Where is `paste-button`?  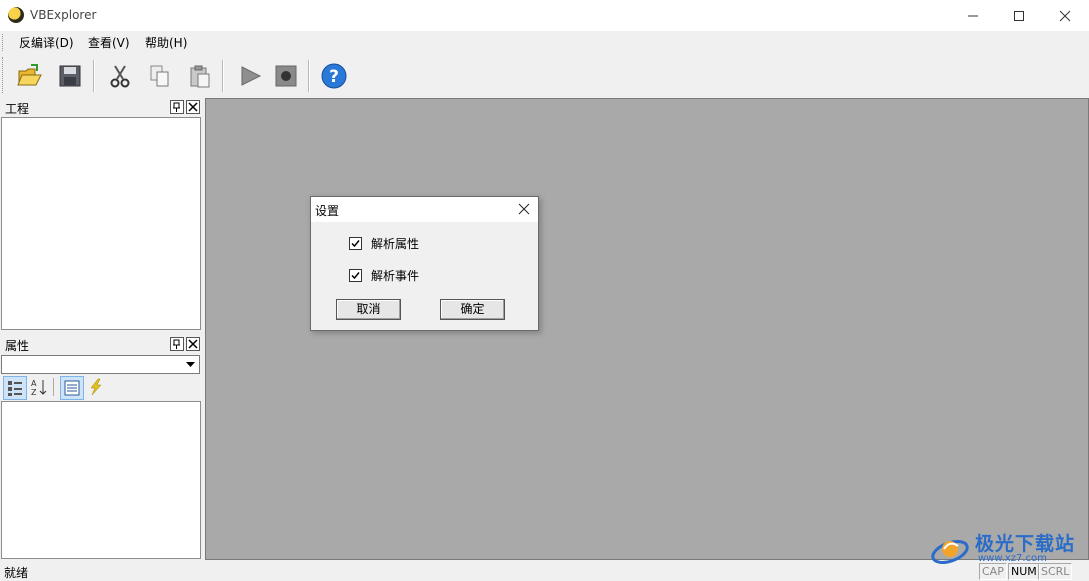
paste-button is located at coordinates (200, 76).